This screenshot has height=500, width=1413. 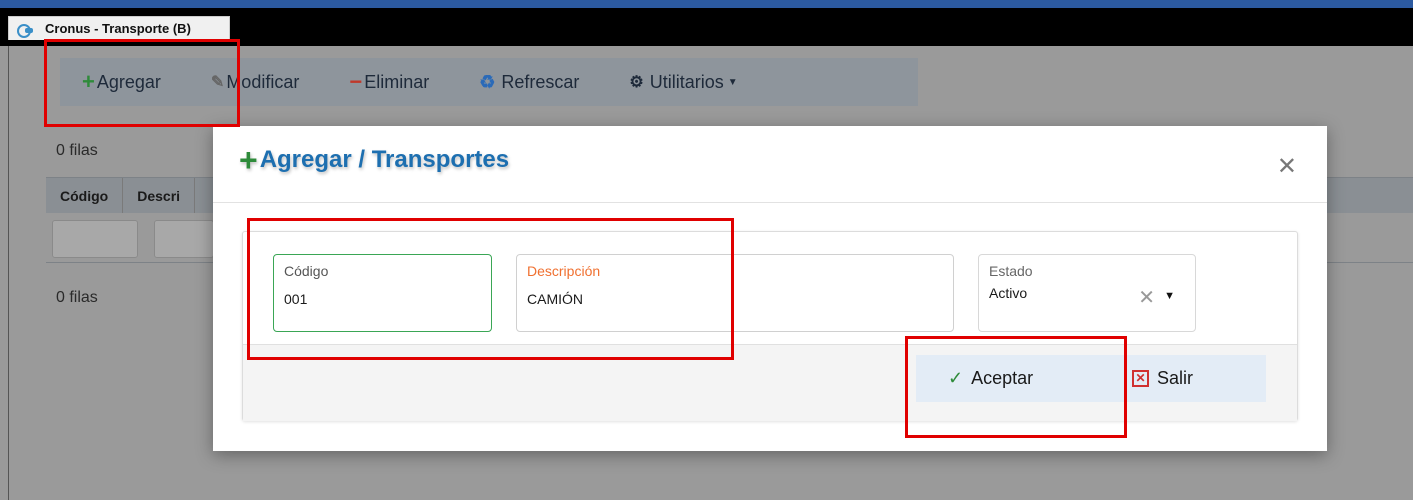 What do you see at coordinates (128, 81) in the screenshot?
I see `add-button-label: Agregar` at bounding box center [128, 81].